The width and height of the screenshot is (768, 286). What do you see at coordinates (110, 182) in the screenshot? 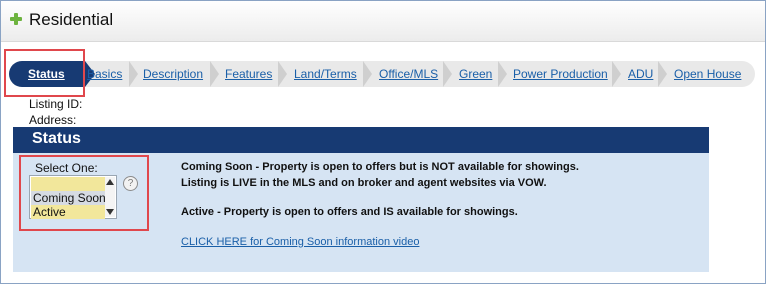
I see `scroll-up-arrow-icon` at bounding box center [110, 182].